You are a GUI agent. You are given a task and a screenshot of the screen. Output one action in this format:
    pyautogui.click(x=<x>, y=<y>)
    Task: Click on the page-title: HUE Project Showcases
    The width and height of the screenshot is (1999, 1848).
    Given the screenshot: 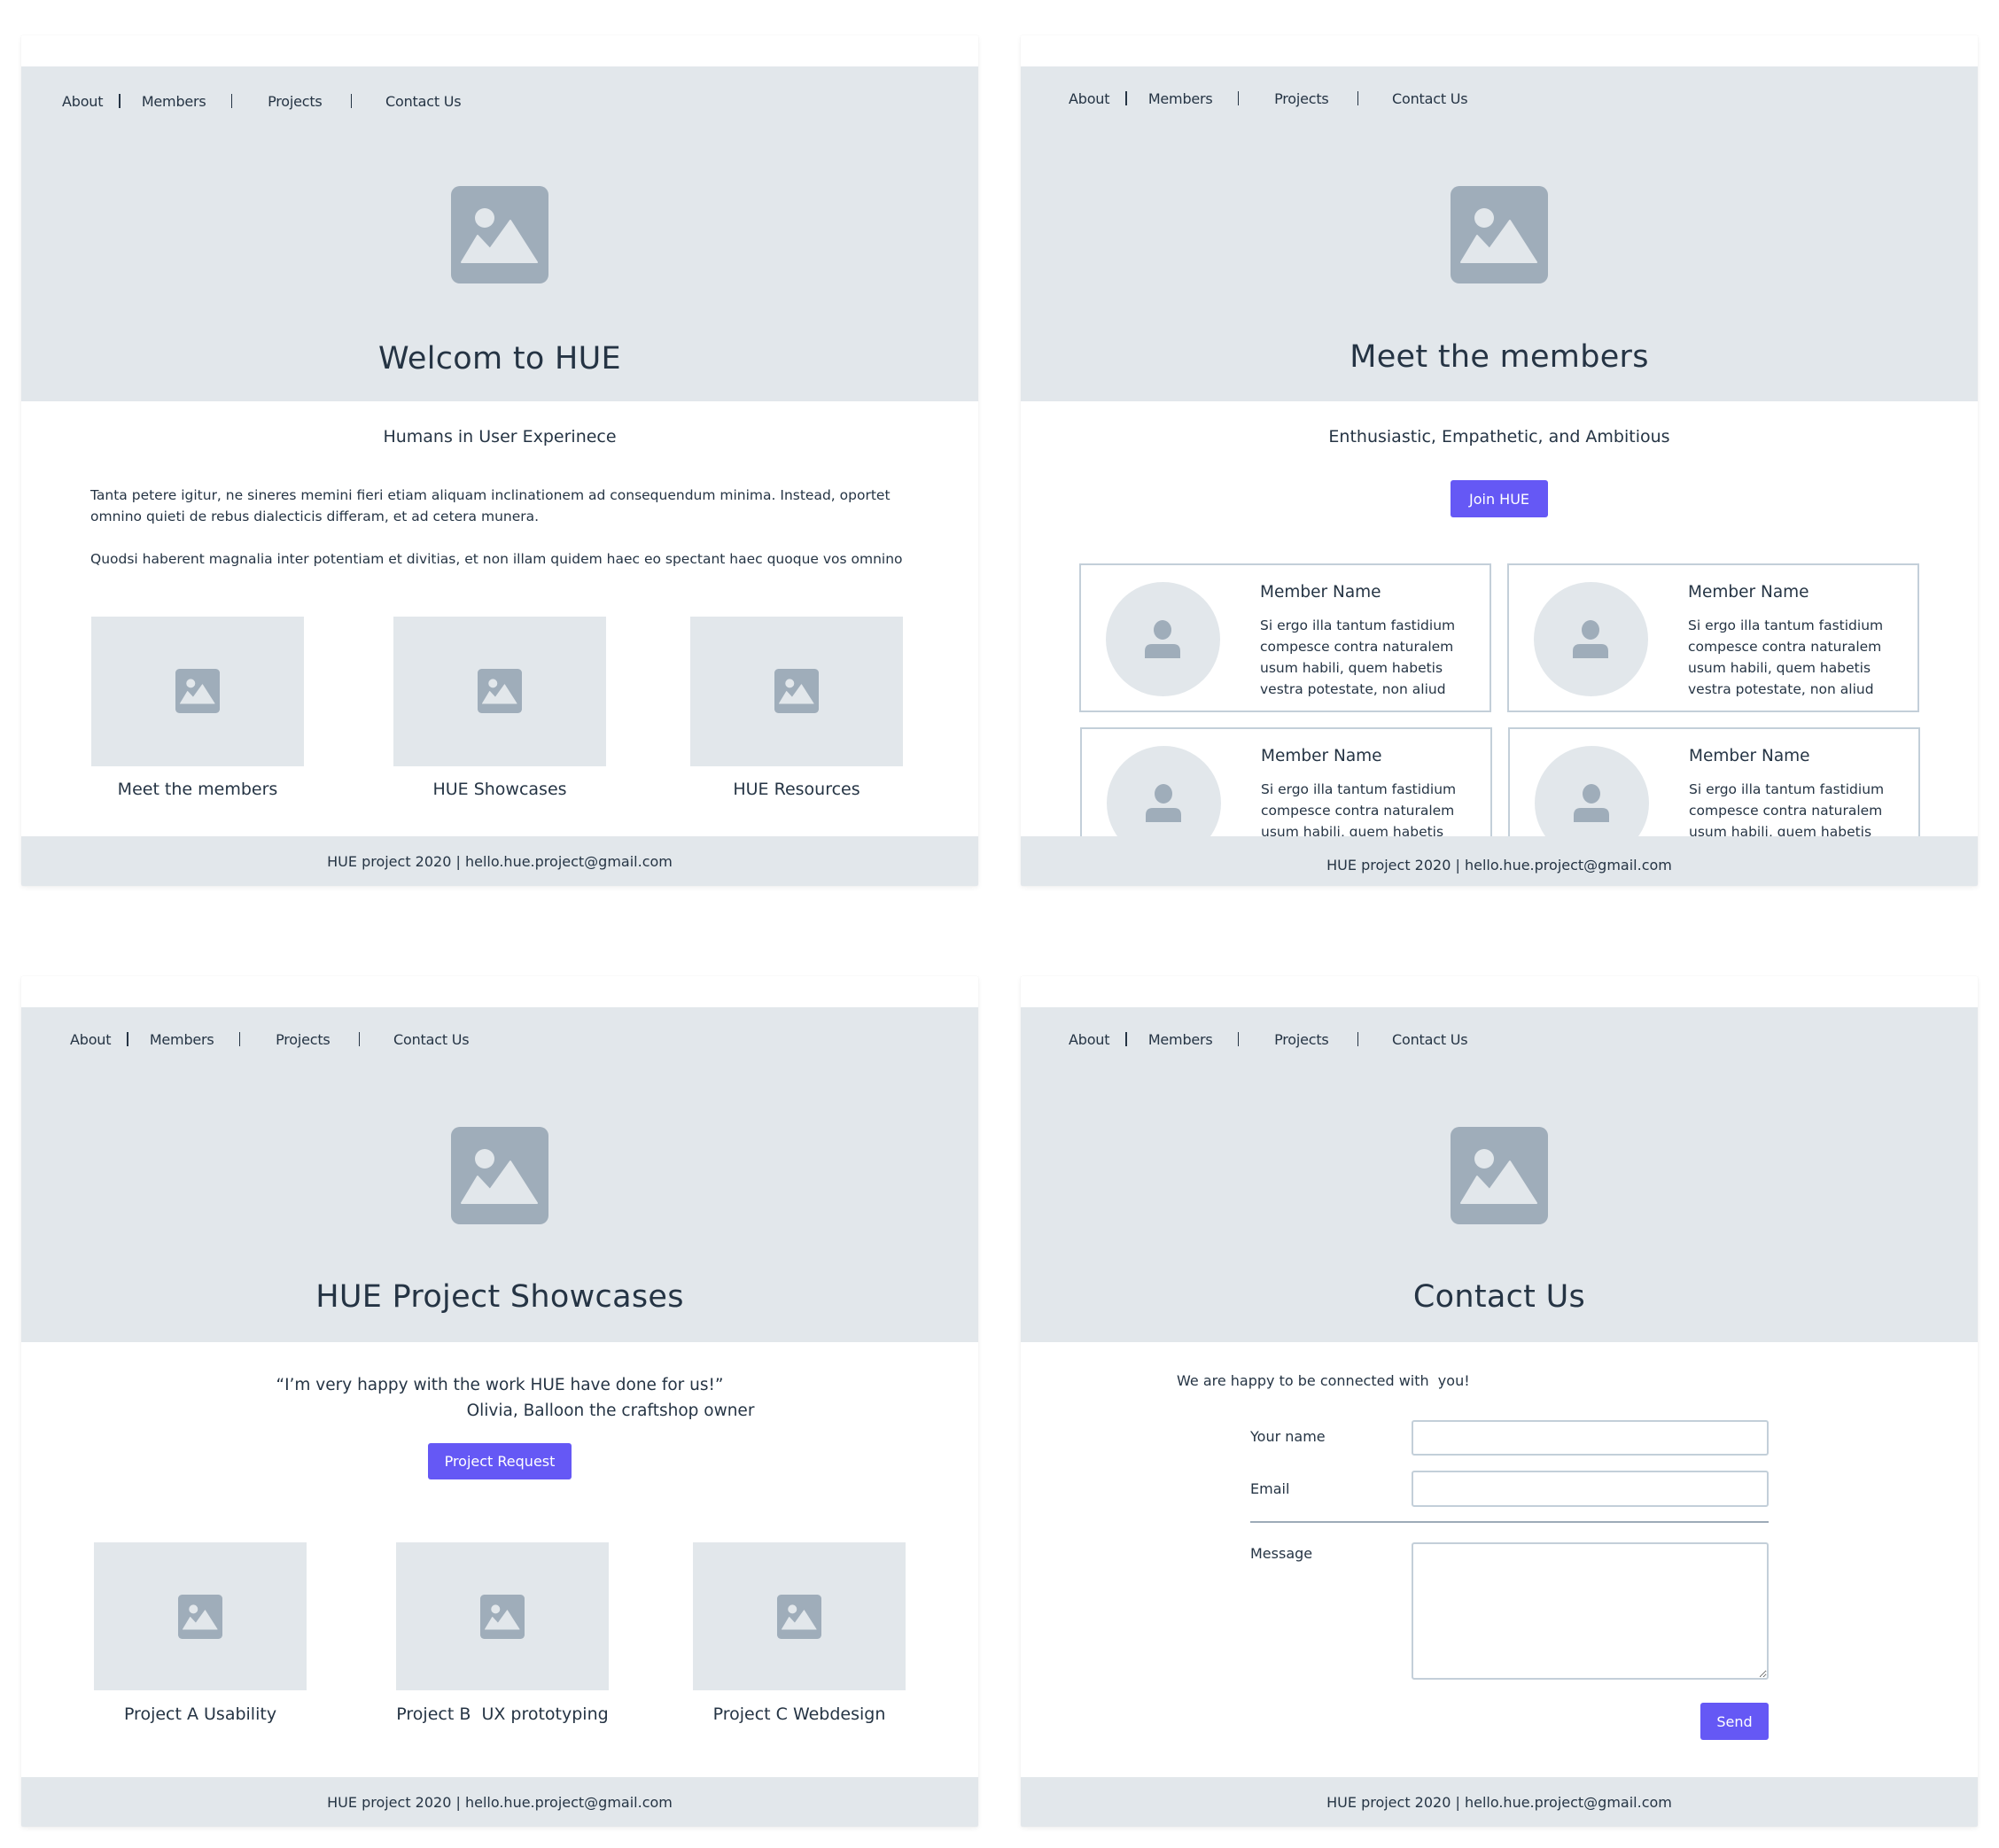 What is the action you would take?
    pyautogui.click(x=500, y=1297)
    